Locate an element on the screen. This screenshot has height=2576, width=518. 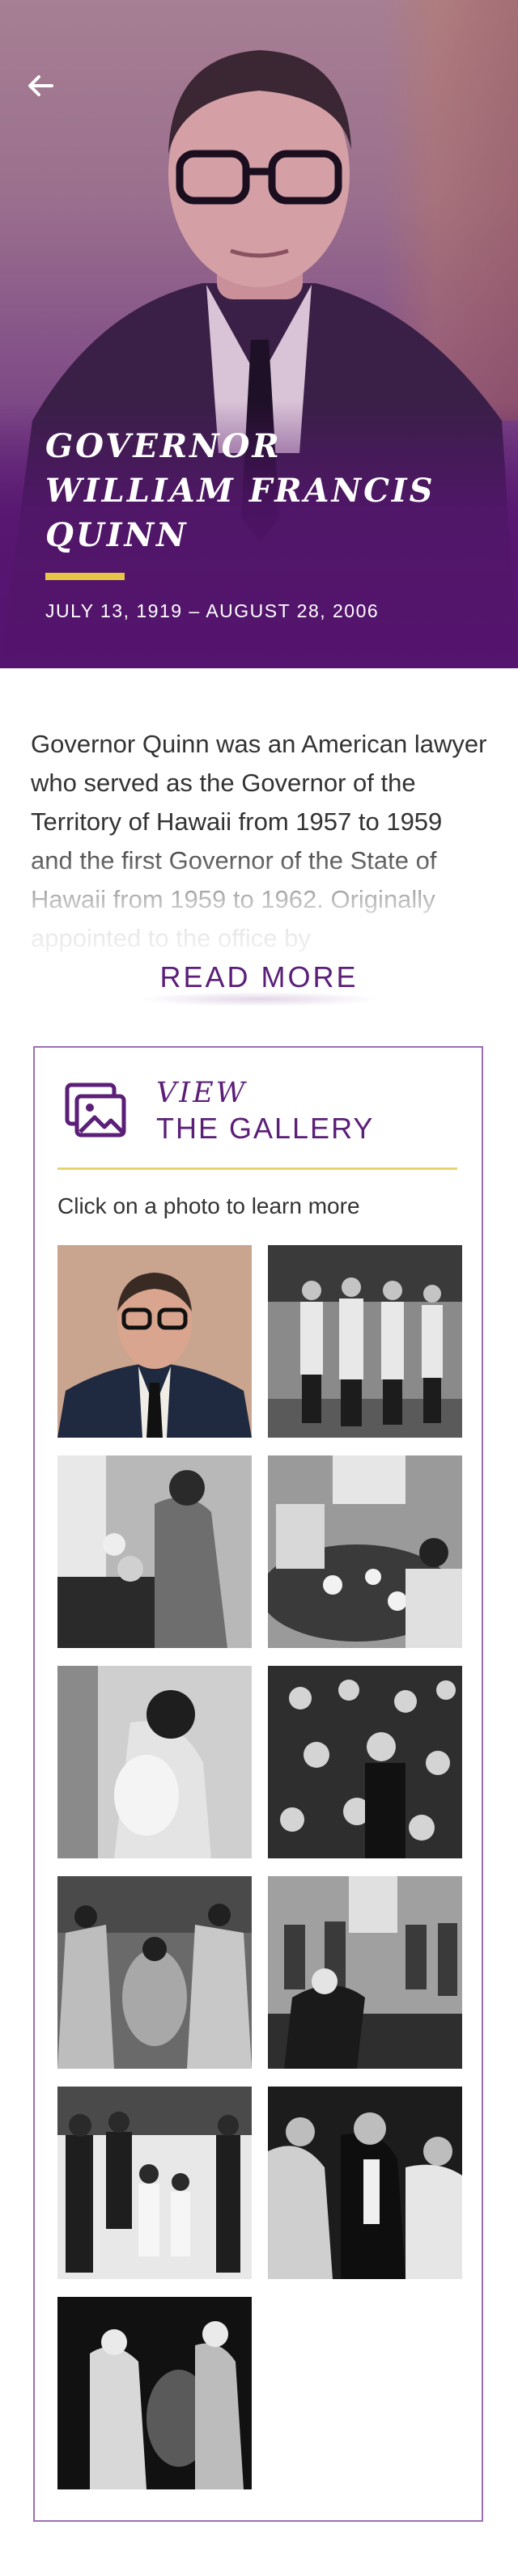
life-dates: JULY 13, 1919 – AUGUST 28, 2006 is located at coordinates (212, 610).